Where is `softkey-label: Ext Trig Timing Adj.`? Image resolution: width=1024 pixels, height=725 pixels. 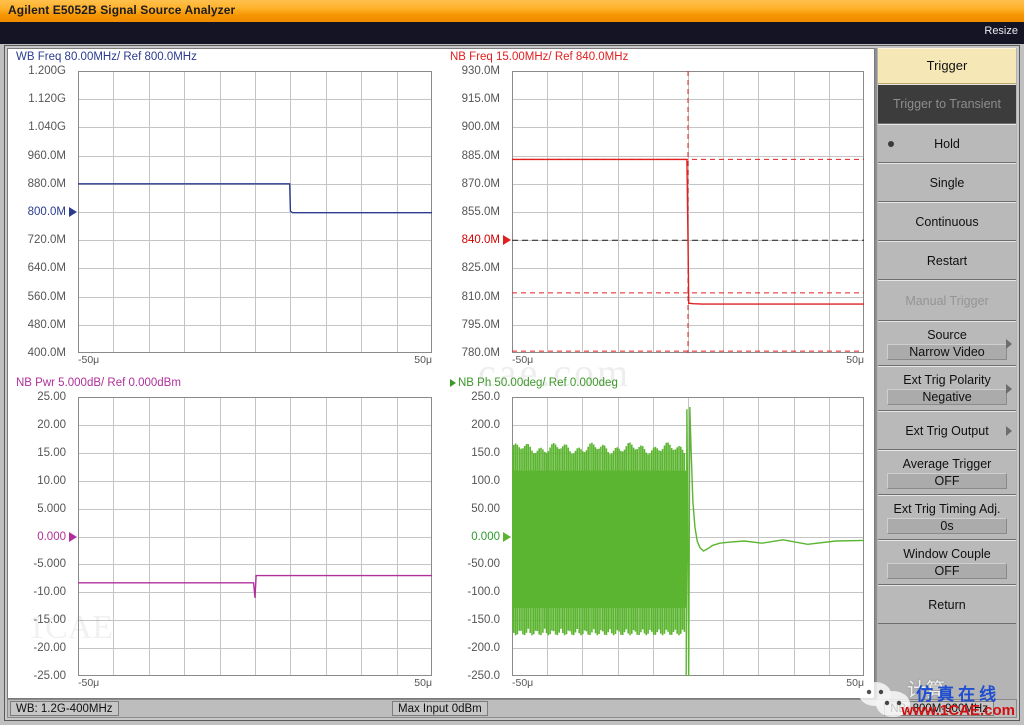 softkey-label: Ext Trig Timing Adj. is located at coordinates (947, 508).